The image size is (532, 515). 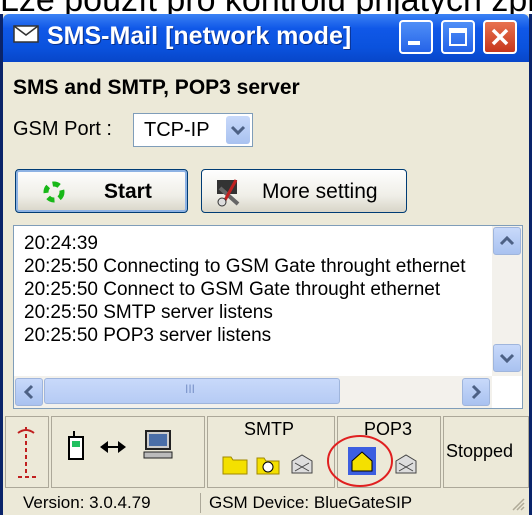 What do you see at coordinates (269, 429) in the screenshot?
I see `smtp-label: SMTP` at bounding box center [269, 429].